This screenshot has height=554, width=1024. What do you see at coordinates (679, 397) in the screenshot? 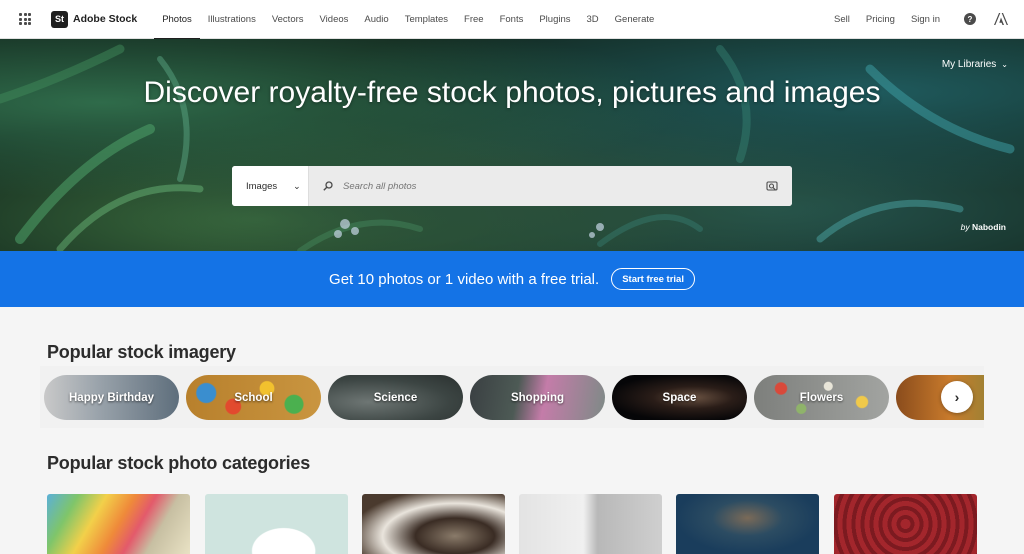
I see `pill-space: Space` at bounding box center [679, 397].